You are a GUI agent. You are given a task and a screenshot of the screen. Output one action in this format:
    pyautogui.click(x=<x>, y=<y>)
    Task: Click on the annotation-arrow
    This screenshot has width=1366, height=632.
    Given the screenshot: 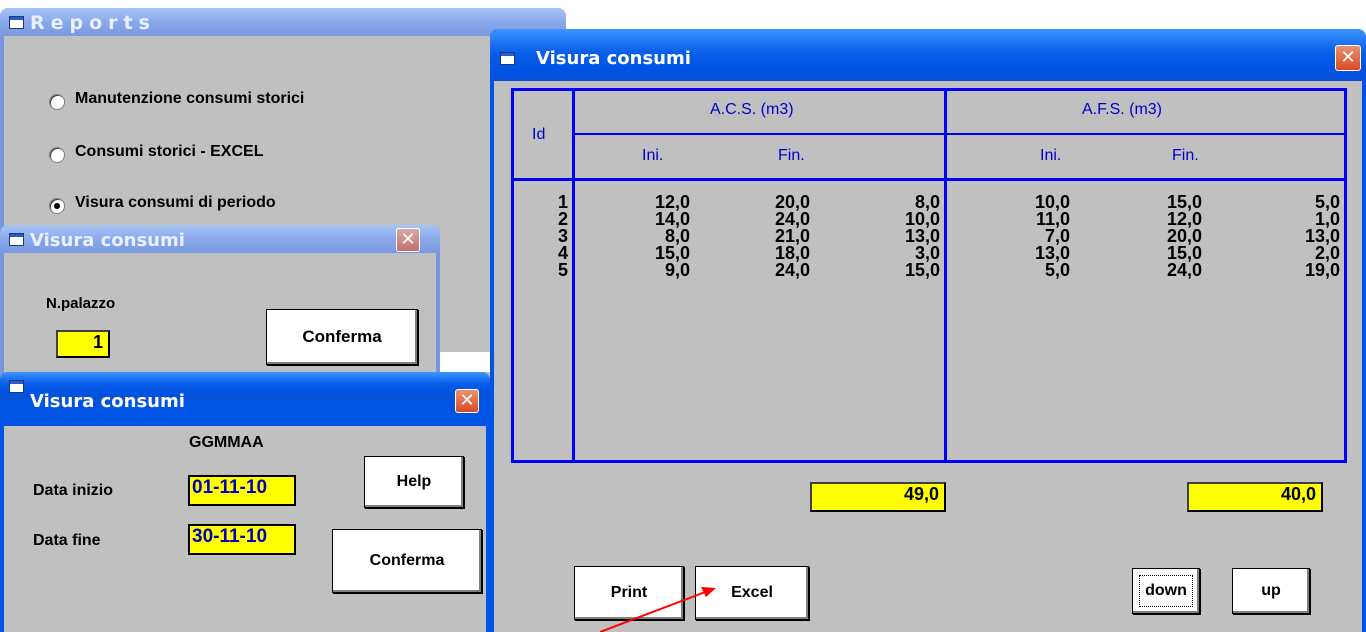 What is the action you would take?
    pyautogui.click(x=657, y=609)
    